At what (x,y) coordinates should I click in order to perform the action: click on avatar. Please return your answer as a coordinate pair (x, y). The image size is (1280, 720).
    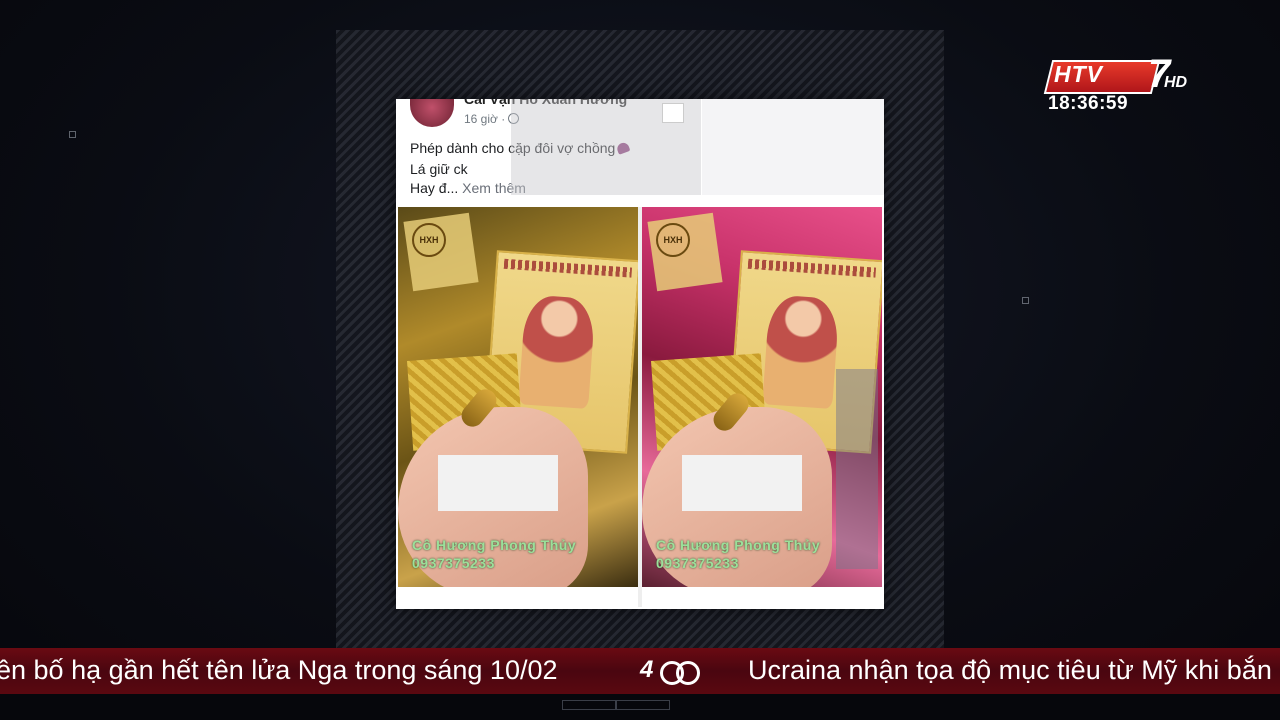
    Looking at the image, I should click on (432, 113).